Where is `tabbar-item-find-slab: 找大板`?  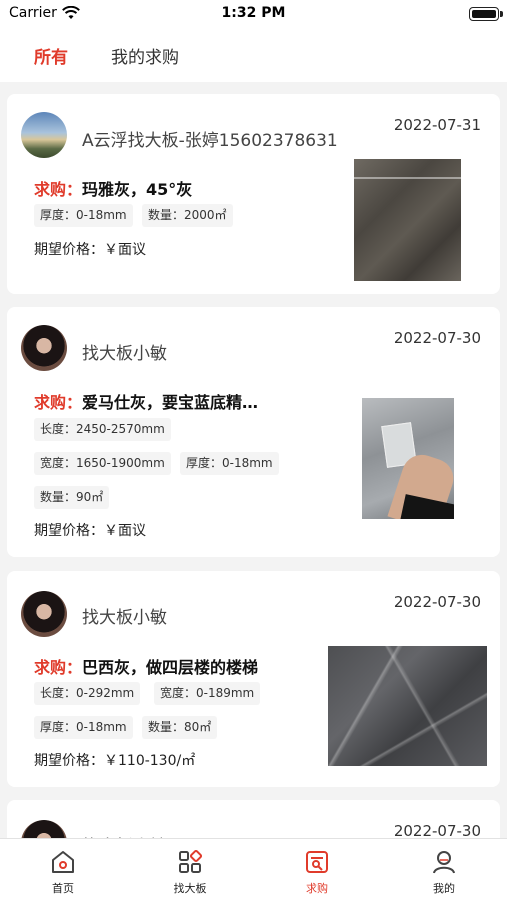
tabbar-item-find-slab: 找大板 is located at coordinates (190, 869).